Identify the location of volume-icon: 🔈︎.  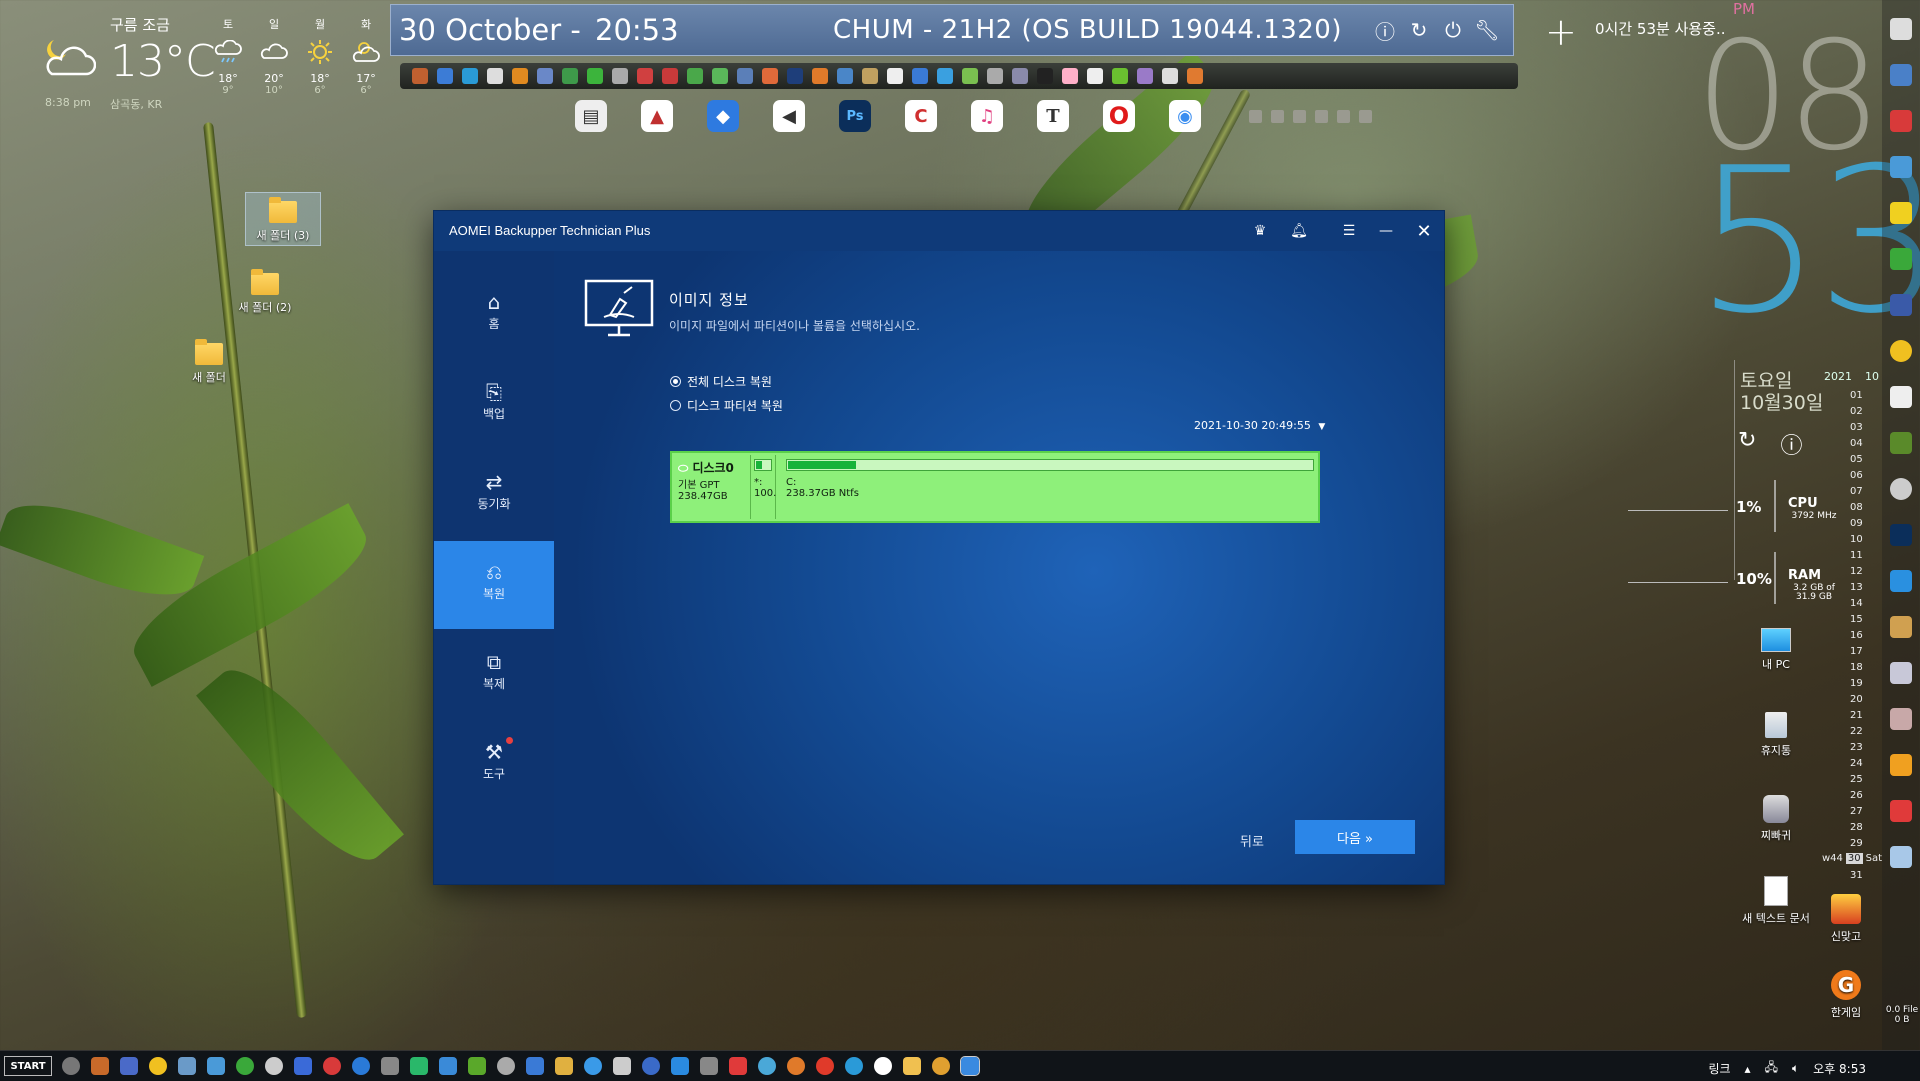
(1795, 1068).